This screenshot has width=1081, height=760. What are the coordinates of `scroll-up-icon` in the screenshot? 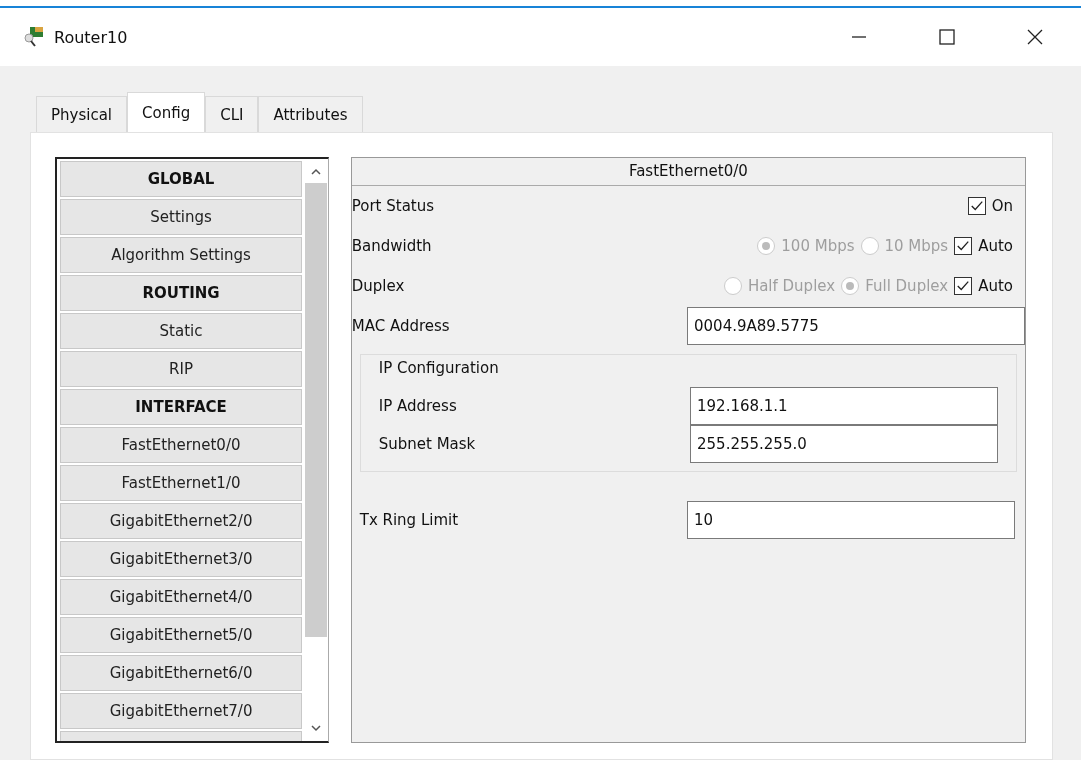 It's located at (315, 172).